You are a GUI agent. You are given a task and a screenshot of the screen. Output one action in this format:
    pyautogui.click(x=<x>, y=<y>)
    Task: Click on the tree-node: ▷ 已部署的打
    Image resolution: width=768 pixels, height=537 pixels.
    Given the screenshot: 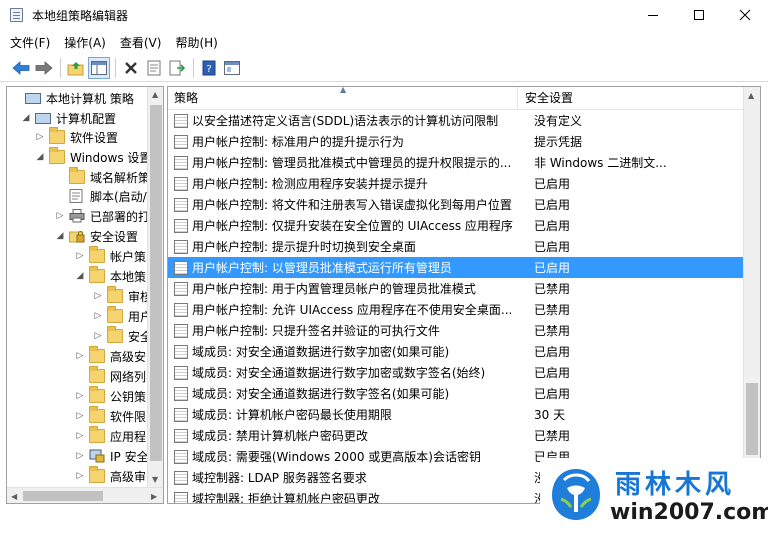 What is the action you would take?
    pyautogui.click(x=102, y=216)
    